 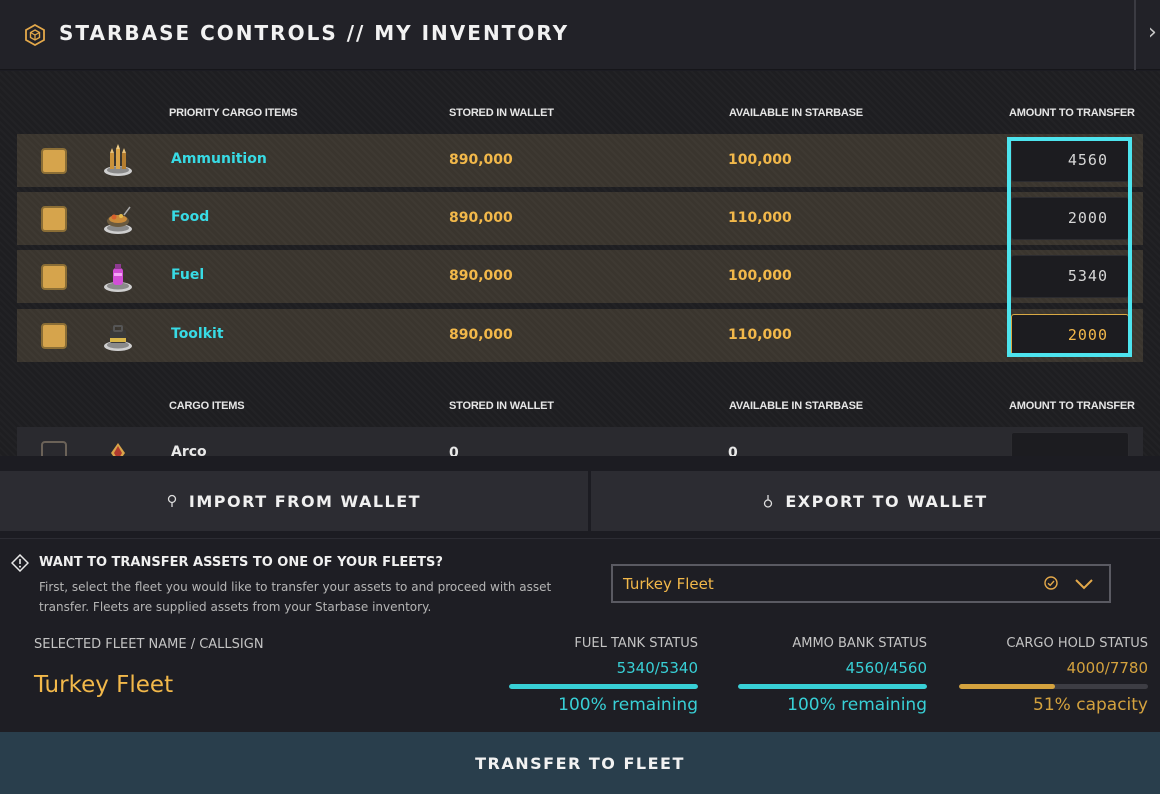 What do you see at coordinates (636, 643) in the screenshot?
I see `stat-label: FUEL TANK STATUS` at bounding box center [636, 643].